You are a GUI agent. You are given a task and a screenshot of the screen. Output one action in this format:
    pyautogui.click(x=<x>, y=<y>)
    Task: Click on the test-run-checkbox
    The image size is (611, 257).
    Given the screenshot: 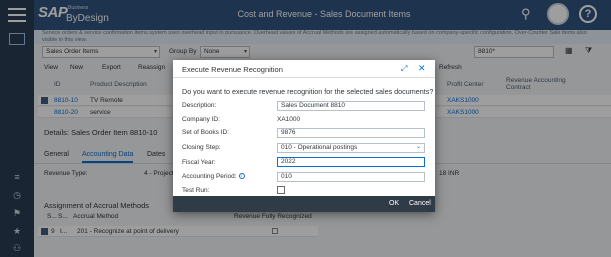 What is the action you would take?
    pyautogui.click(x=281, y=190)
    